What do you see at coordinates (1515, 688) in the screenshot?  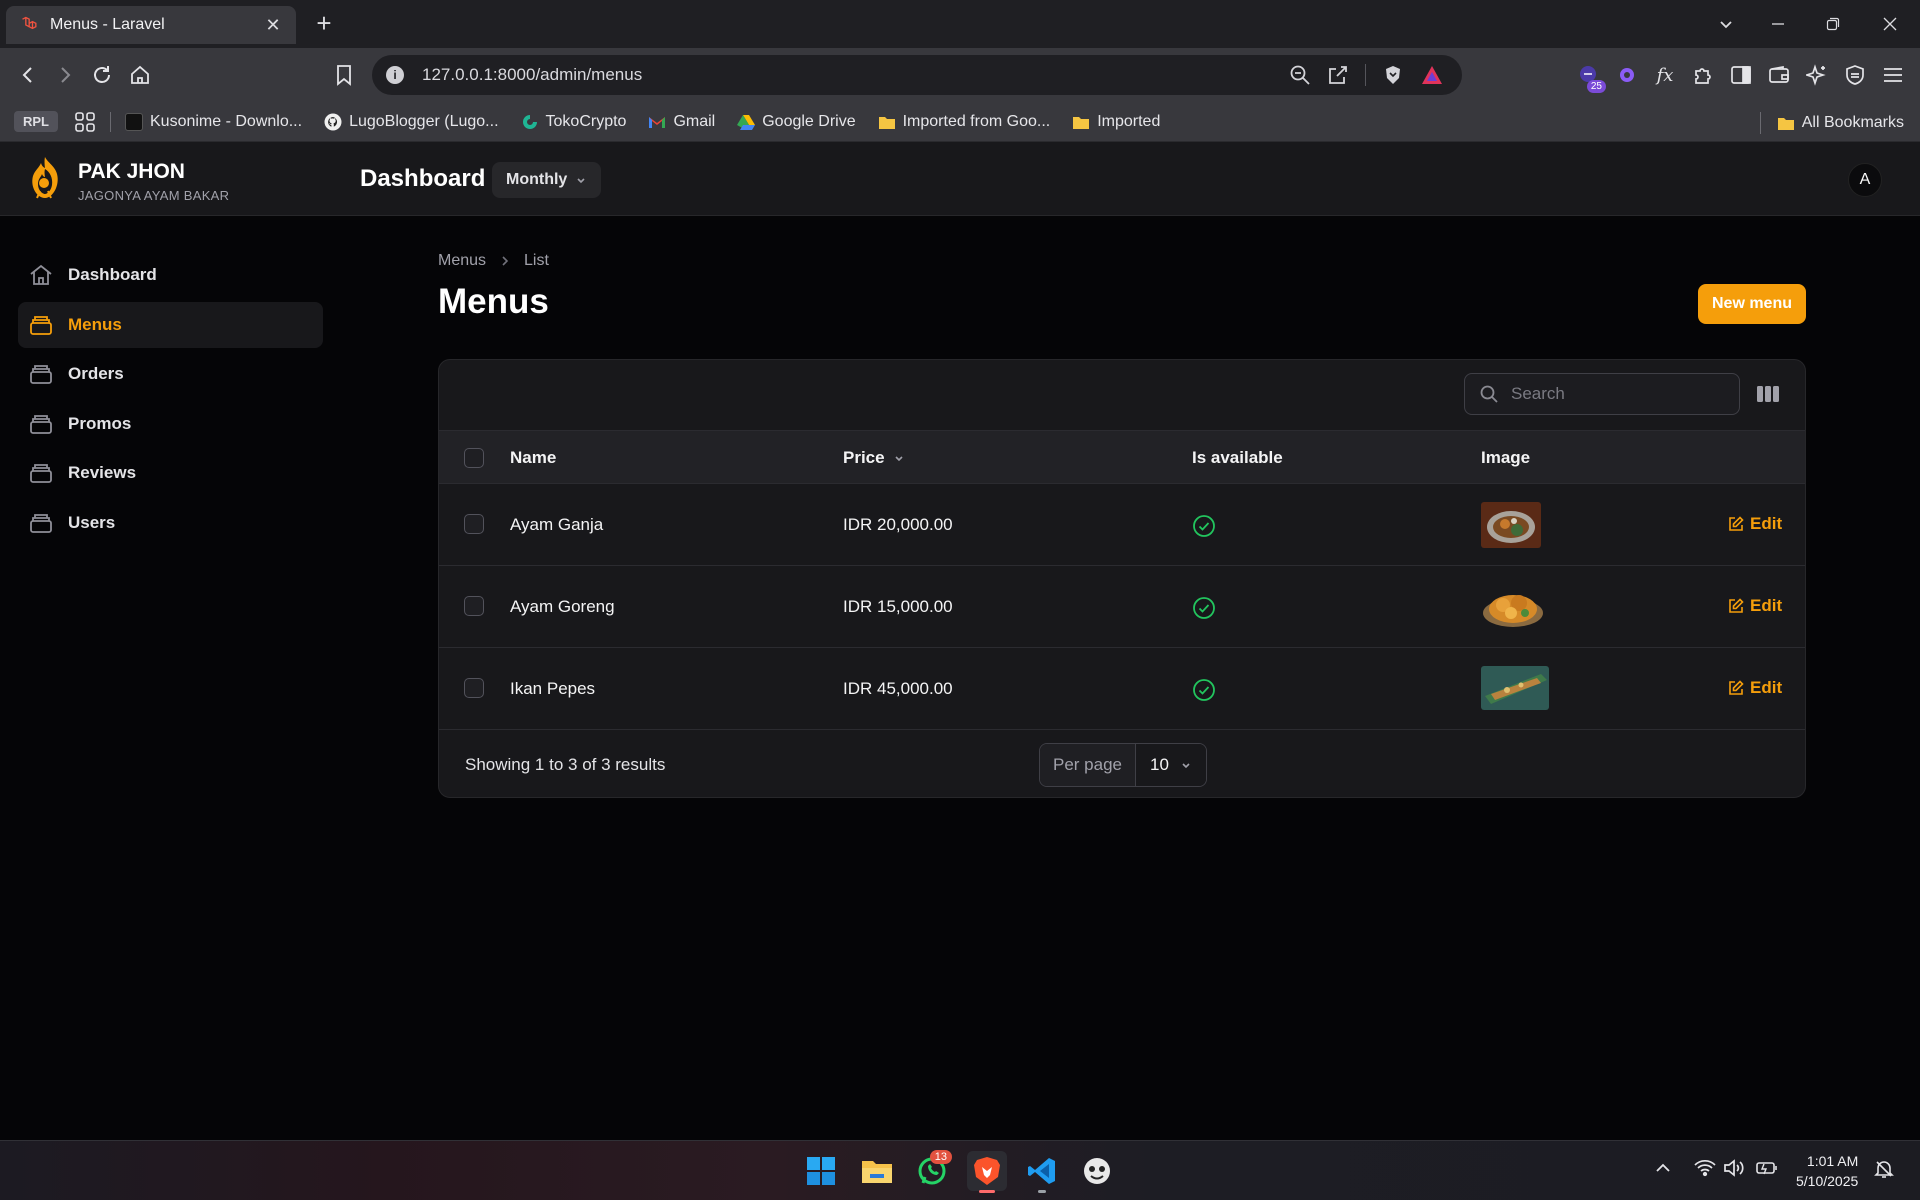 I see `menu-image-ikan-pepes` at bounding box center [1515, 688].